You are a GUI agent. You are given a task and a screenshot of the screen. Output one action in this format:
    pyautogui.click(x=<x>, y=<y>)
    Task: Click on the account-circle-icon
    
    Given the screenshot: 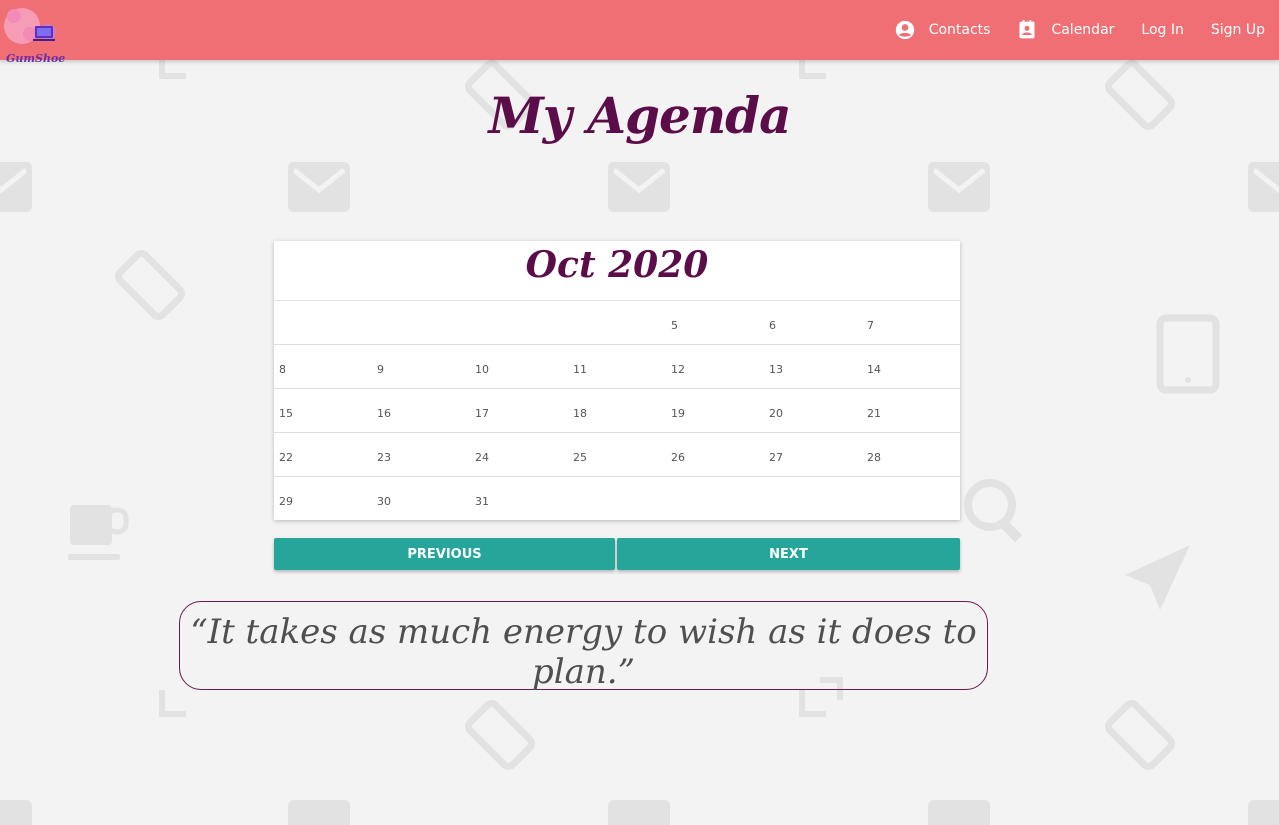 What is the action you would take?
    pyautogui.click(x=904, y=30)
    